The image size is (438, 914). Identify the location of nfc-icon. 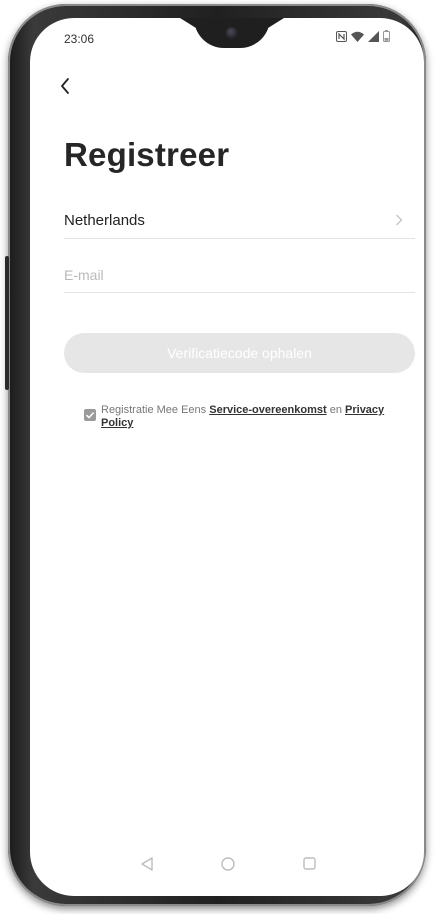
(341, 36).